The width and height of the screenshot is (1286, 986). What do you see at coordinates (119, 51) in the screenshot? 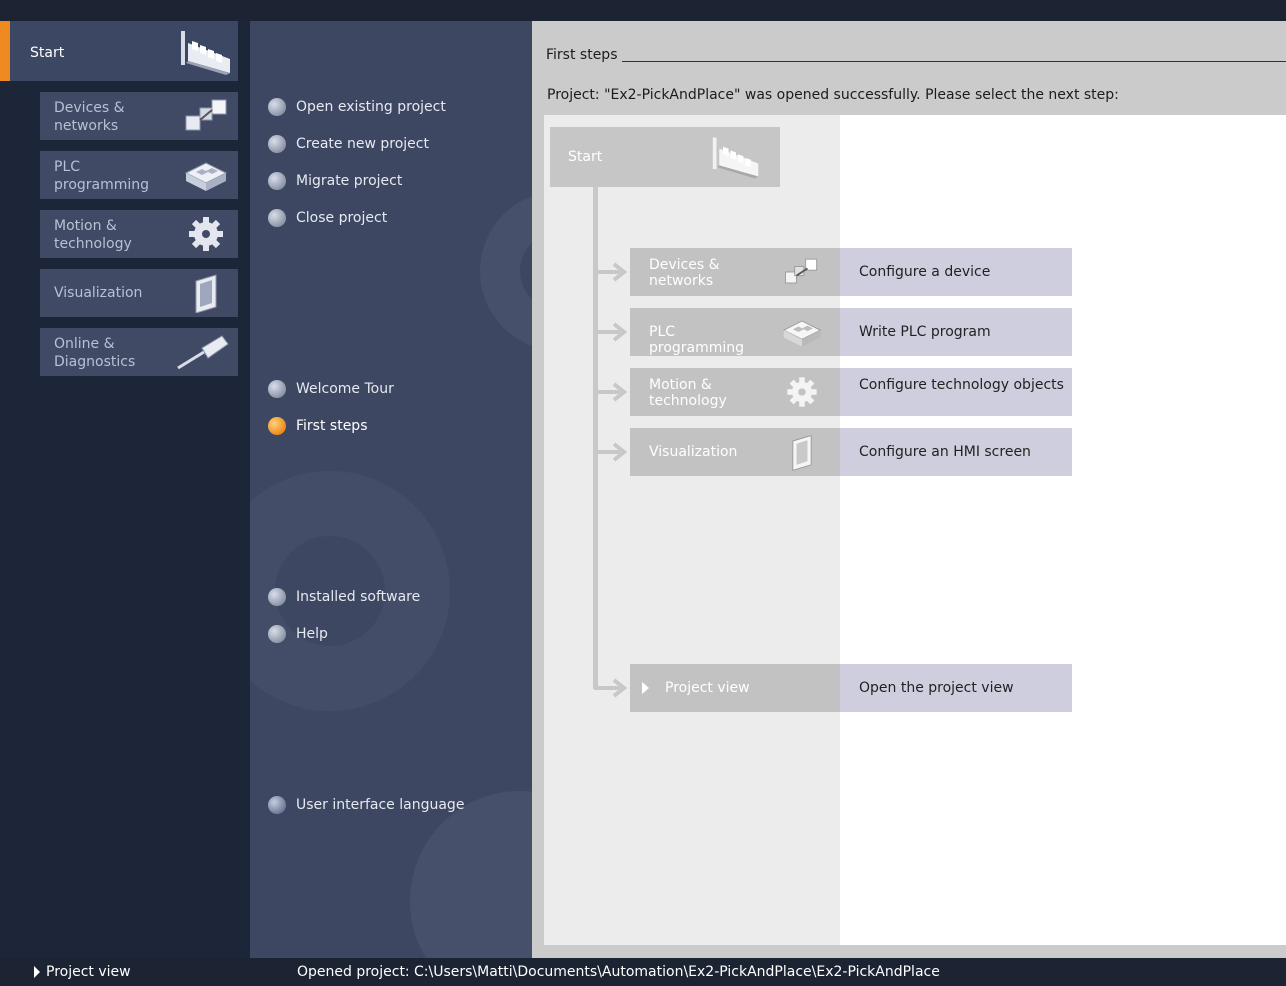
I see `portal-start-button: Start` at bounding box center [119, 51].